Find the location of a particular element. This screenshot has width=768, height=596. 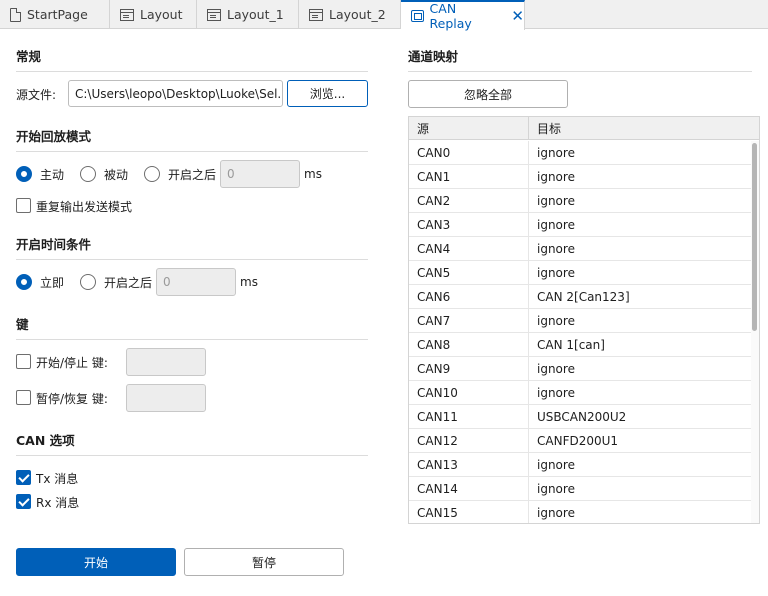

table-row: CAN13 ignore is located at coordinates (580, 465).